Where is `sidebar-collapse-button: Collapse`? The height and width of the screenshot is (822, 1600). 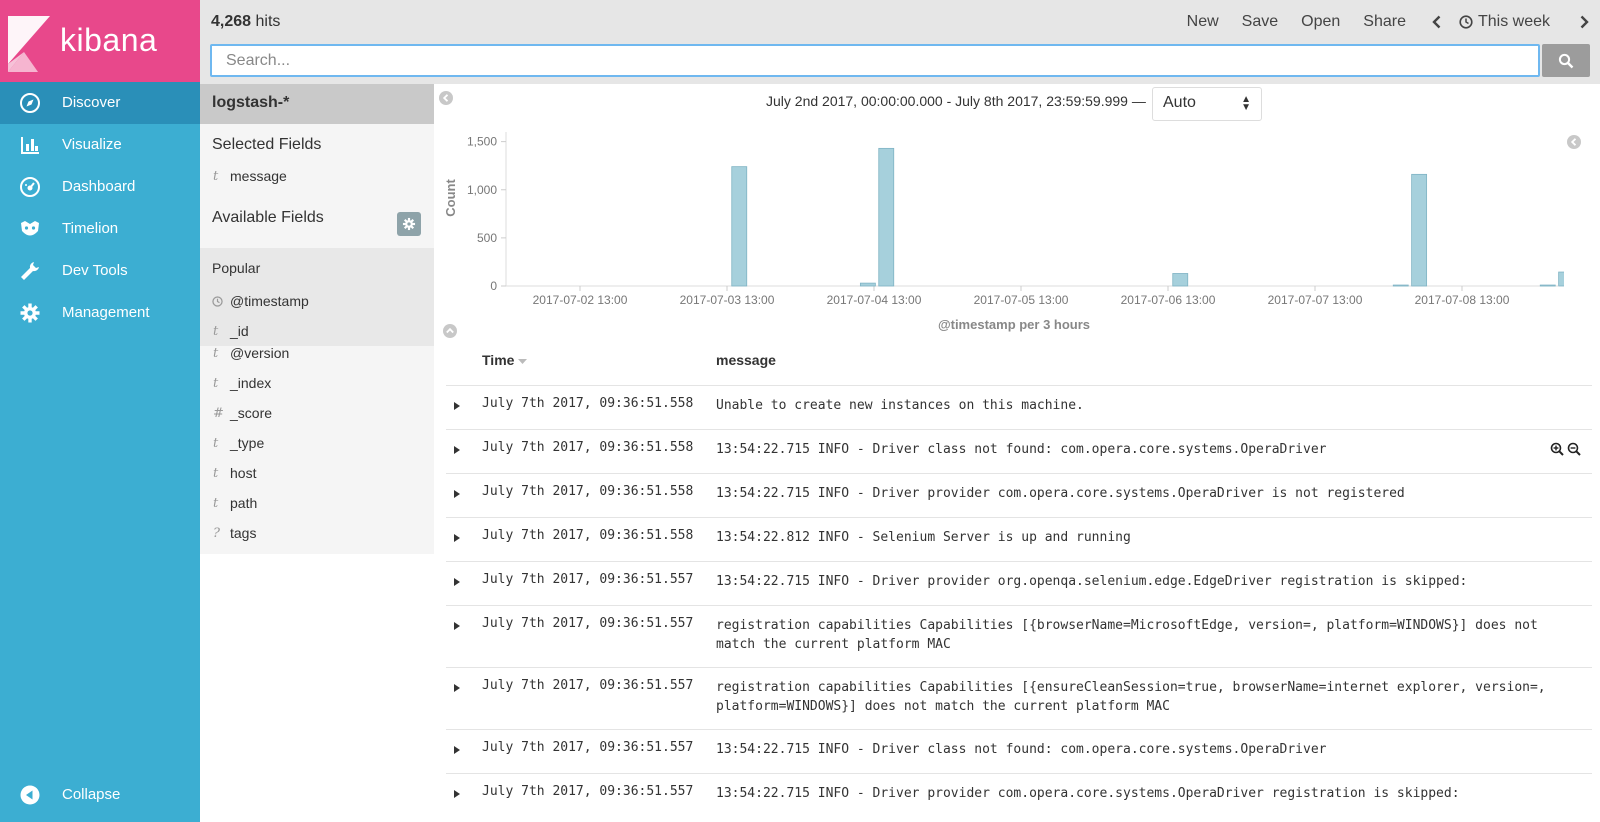 sidebar-collapse-button: Collapse is located at coordinates (100, 795).